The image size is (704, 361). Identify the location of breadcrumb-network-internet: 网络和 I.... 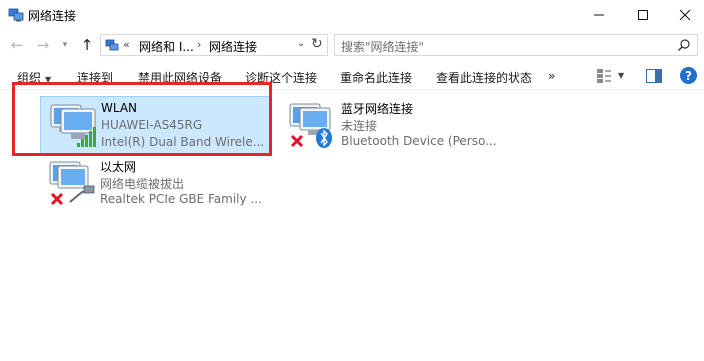
(166, 46).